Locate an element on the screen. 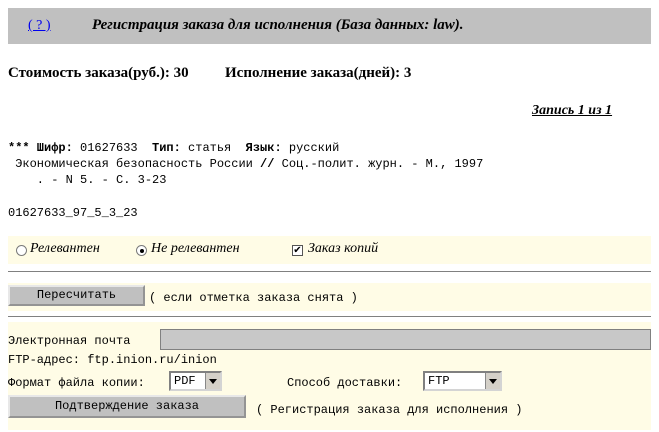  email-field is located at coordinates (405, 339).